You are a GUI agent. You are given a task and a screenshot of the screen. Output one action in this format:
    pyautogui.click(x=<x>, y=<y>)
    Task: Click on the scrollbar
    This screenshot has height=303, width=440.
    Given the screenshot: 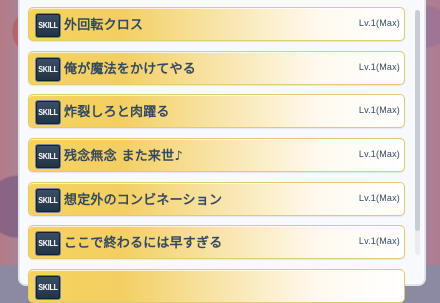 What is the action you would take?
    pyautogui.click(x=417, y=132)
    